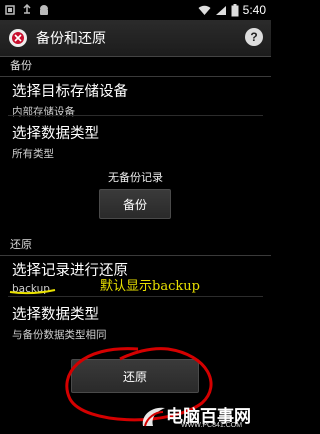 The height and width of the screenshot is (434, 320). What do you see at coordinates (18, 38) in the screenshot?
I see `backup-app-icon` at bounding box center [18, 38].